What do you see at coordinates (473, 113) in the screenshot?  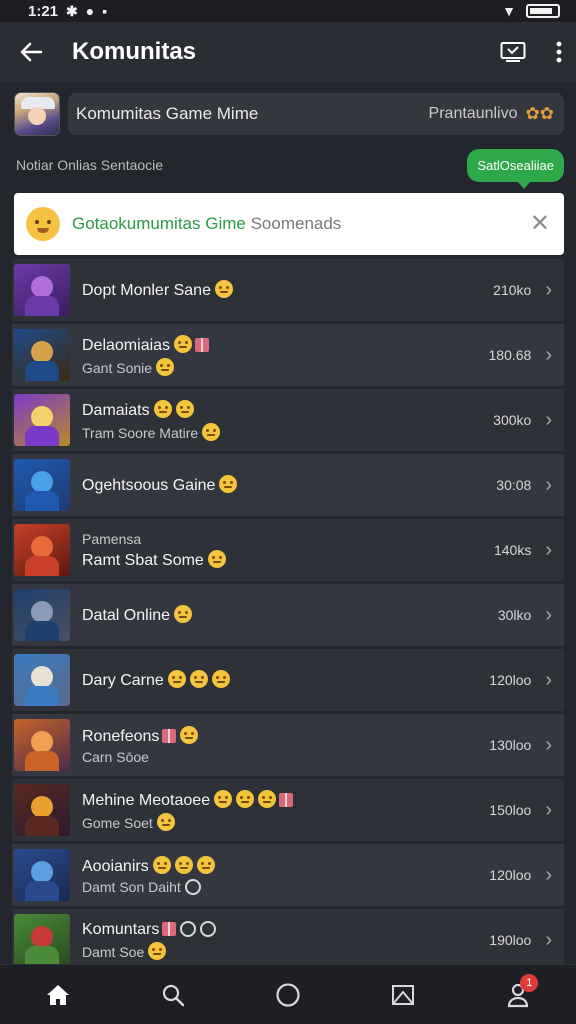 I see `community-tag: Prantaunlivo` at bounding box center [473, 113].